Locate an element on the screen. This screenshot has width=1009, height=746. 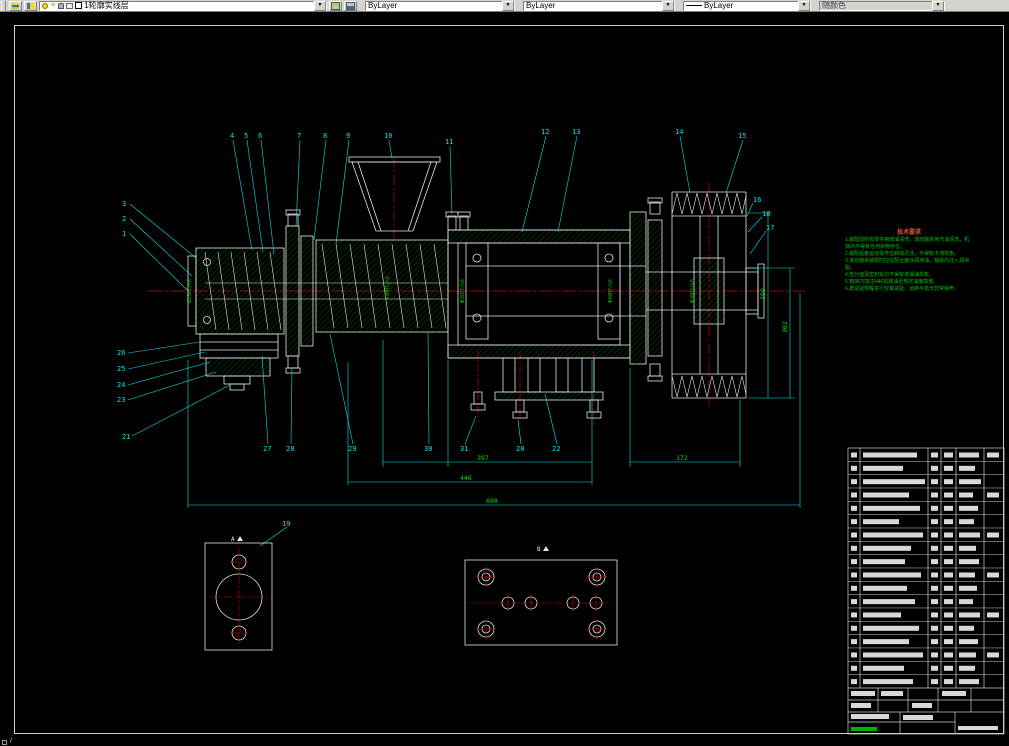
layer-previous-button is located at coordinates (350, 5).